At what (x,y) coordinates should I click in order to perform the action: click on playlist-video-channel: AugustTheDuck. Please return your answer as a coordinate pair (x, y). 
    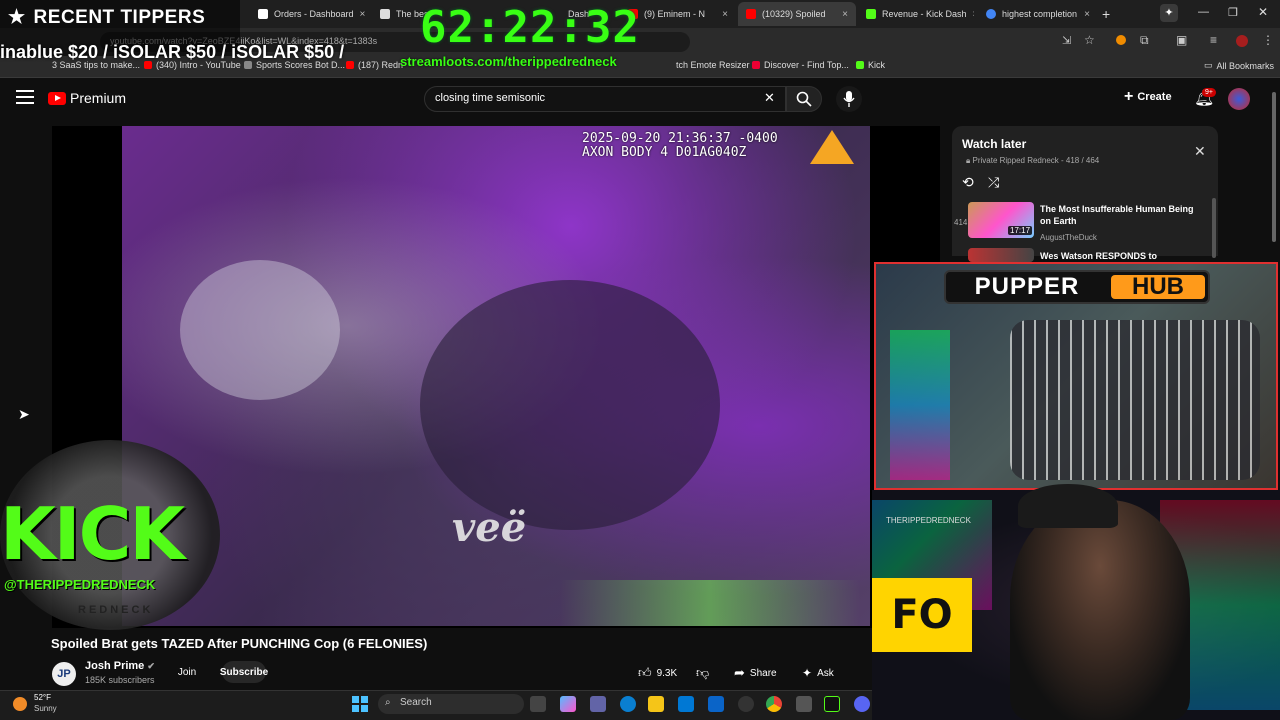
    Looking at the image, I should click on (1068, 237).